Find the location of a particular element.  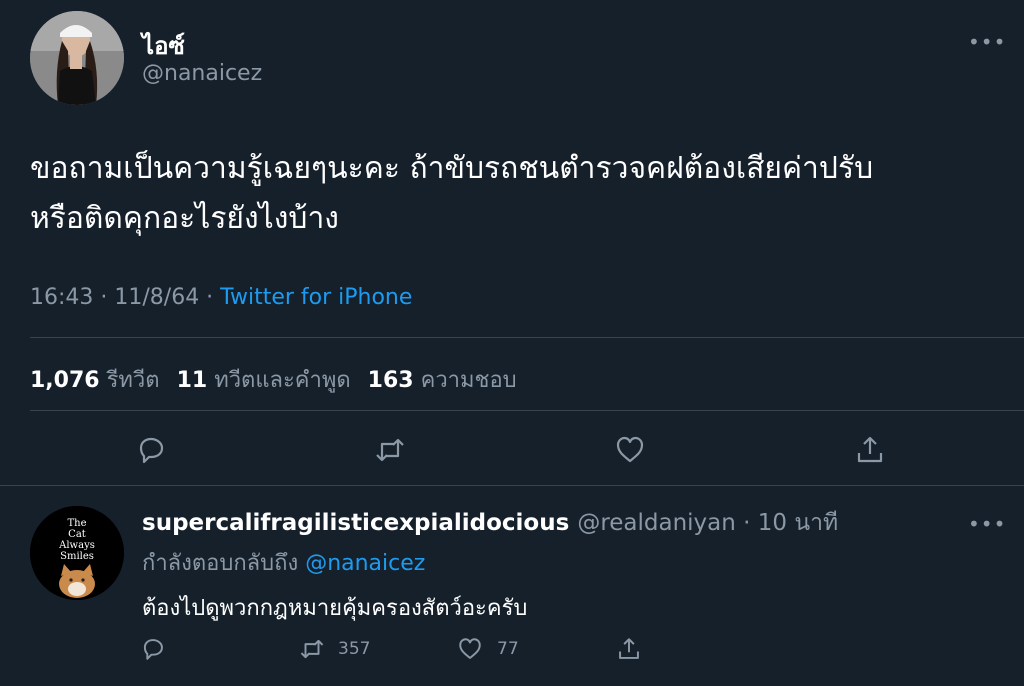

tweet-stats: 1,076 รีทวีต 11 ทวีตและคำพูด 163 ความชอบ is located at coordinates (278, 379).